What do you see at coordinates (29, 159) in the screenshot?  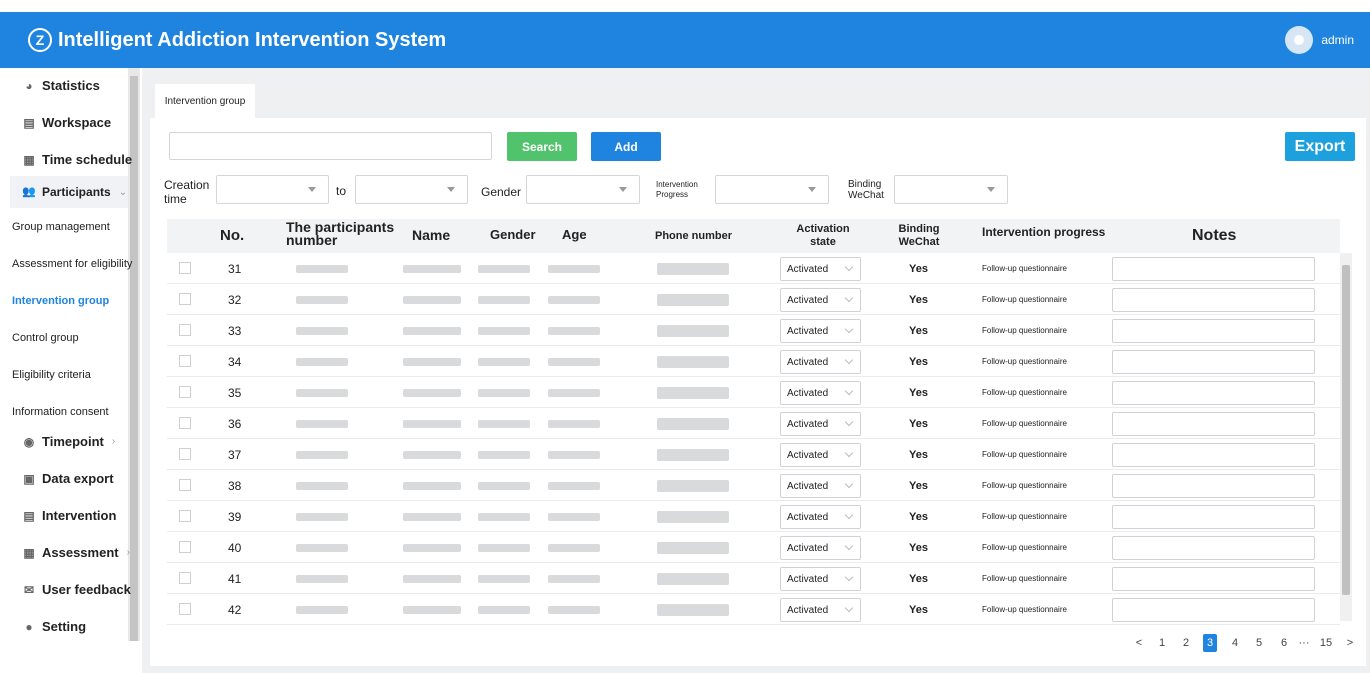 I see `calendar-icon: ▦` at bounding box center [29, 159].